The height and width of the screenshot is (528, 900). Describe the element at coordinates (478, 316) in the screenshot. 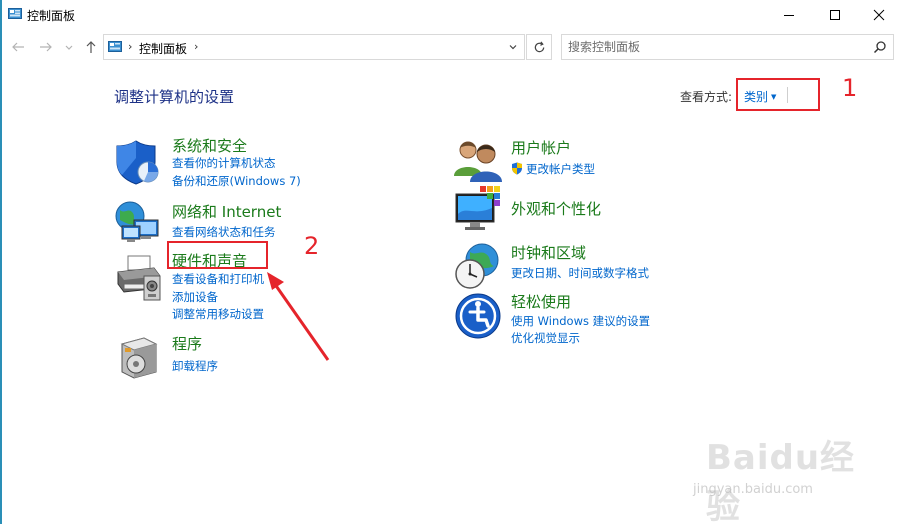

I see `ease-of-access-icon` at that location.